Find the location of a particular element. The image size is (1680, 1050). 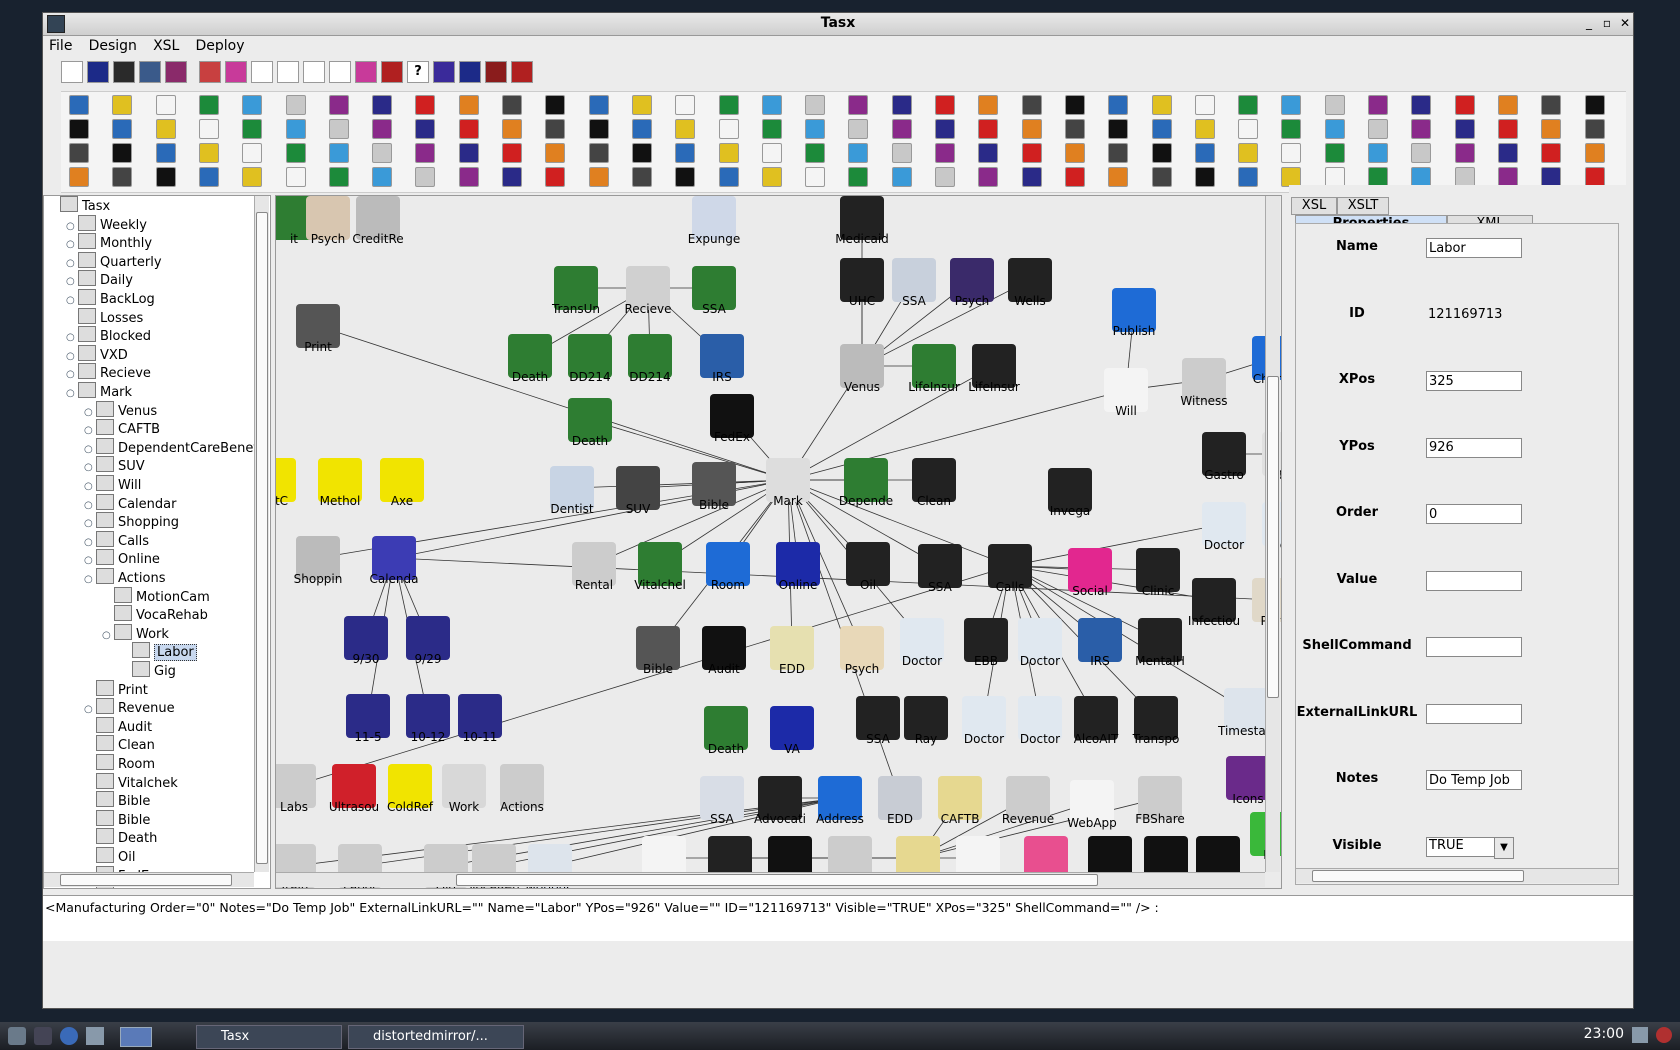

diagram-node: Rental is located at coordinates (594, 572).